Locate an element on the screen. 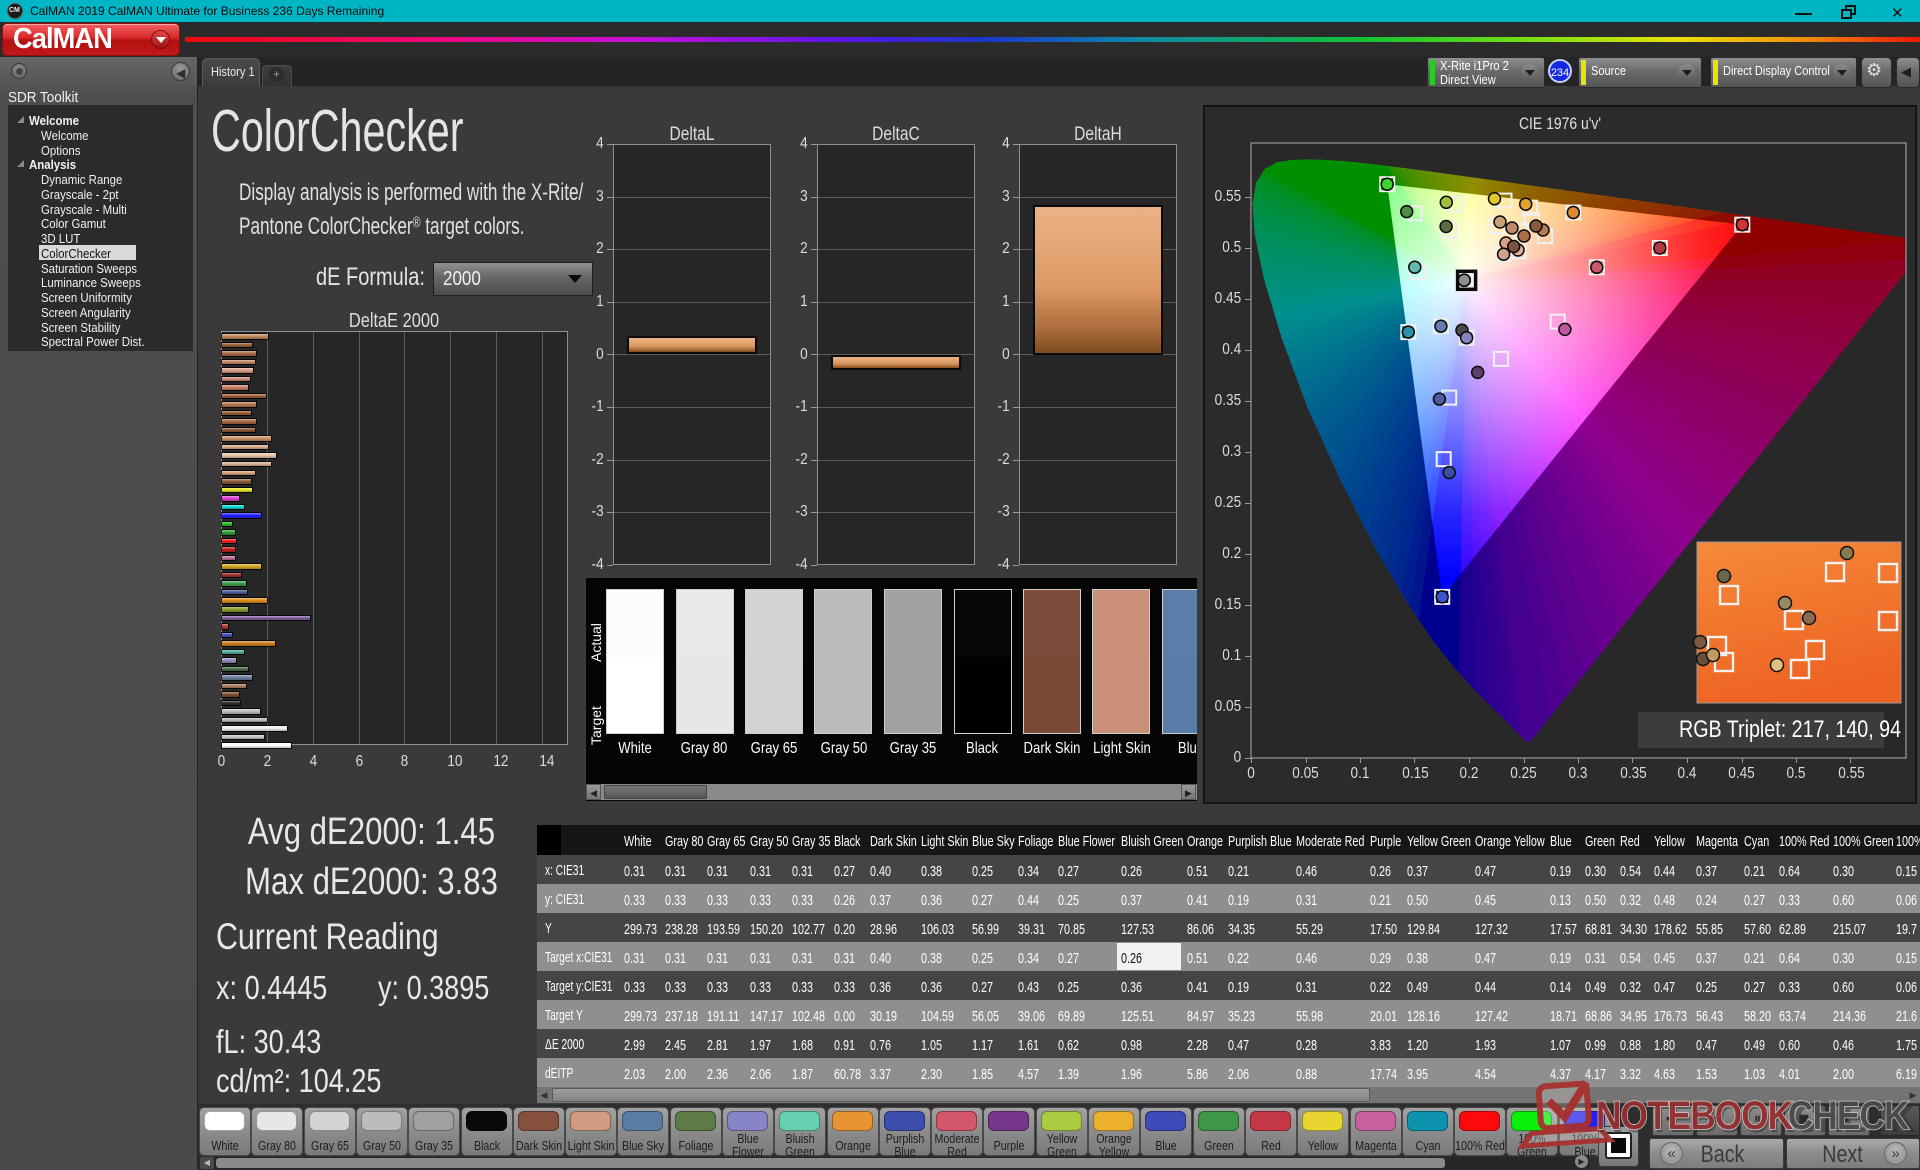  svg-text: NOTEBOOK is located at coordinates (1694, 1115).